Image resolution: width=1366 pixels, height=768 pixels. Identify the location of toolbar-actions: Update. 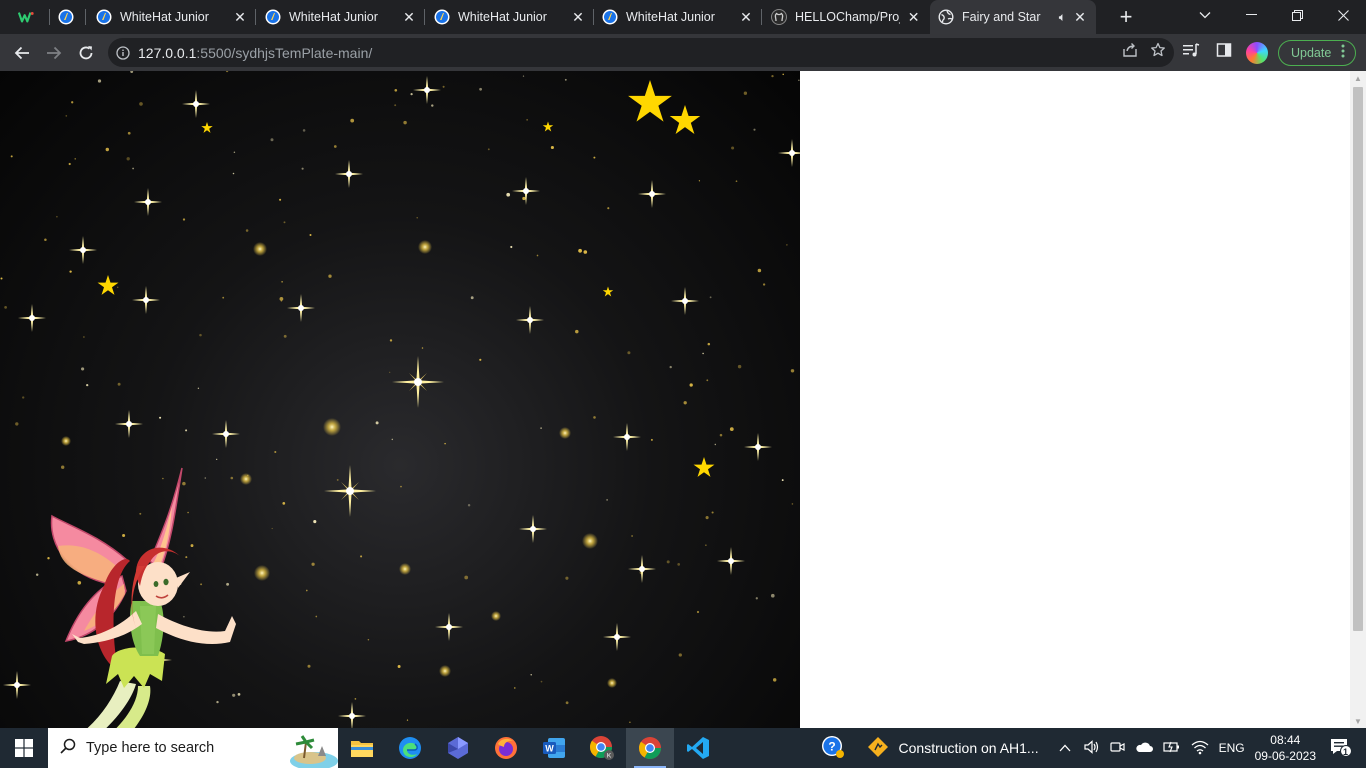
(1269, 52).